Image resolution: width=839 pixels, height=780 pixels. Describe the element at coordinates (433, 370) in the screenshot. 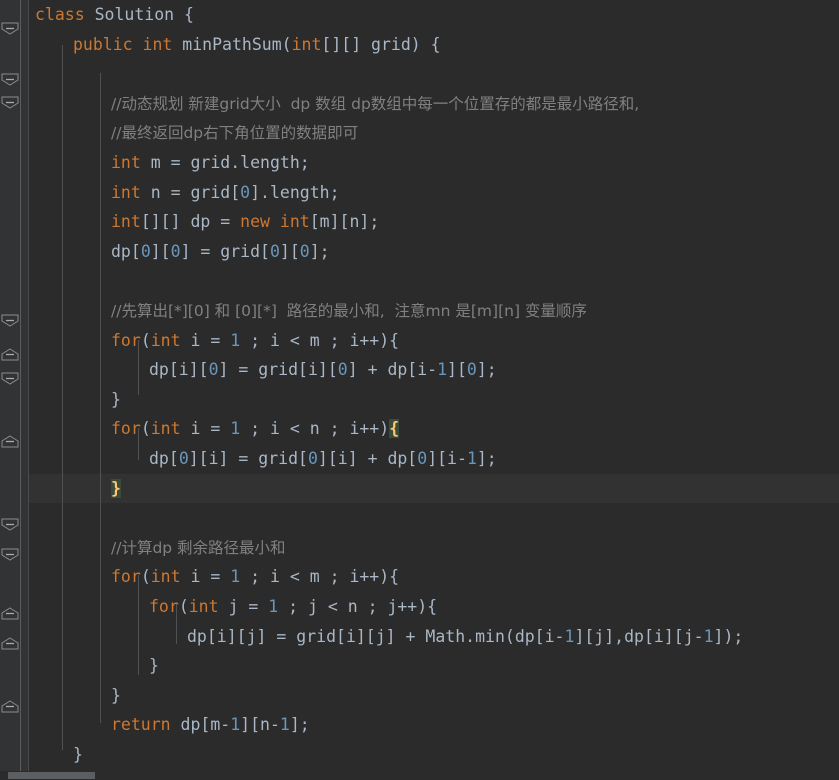

I see `code-line: dp[i][0] = grid[i][0] + dp[i-1][0];` at that location.